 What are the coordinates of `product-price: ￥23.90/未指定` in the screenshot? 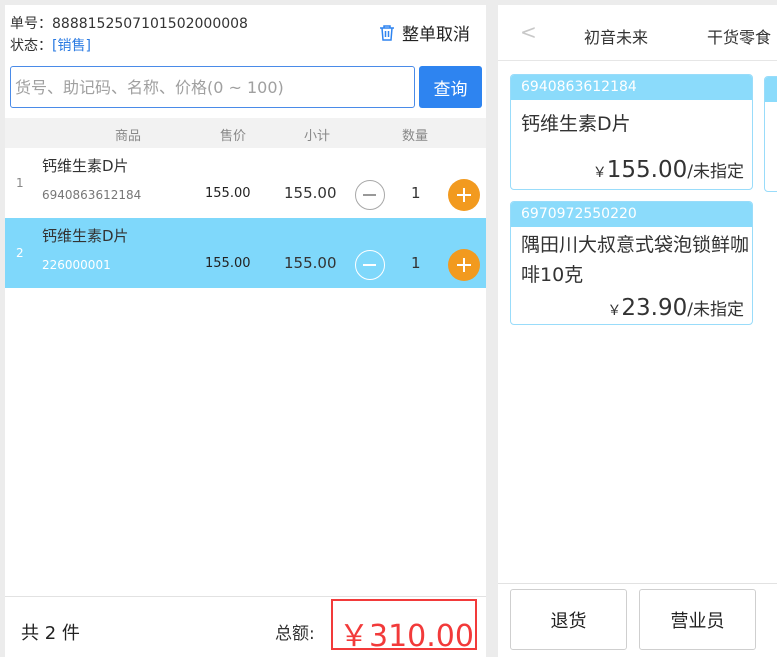 It's located at (675, 308).